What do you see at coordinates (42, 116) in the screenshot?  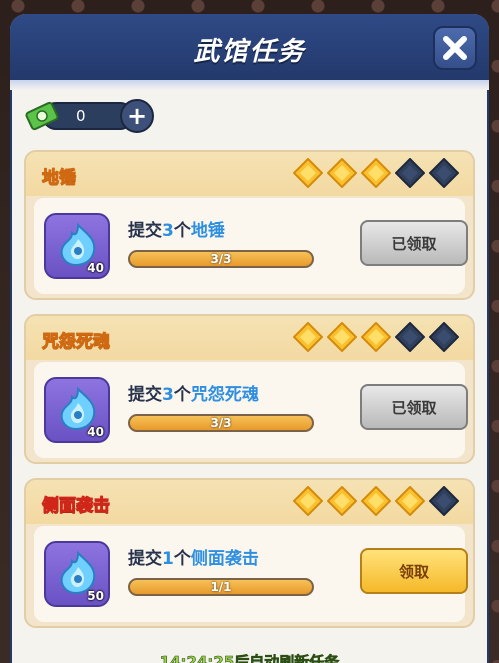 I see `ticket-icon` at bounding box center [42, 116].